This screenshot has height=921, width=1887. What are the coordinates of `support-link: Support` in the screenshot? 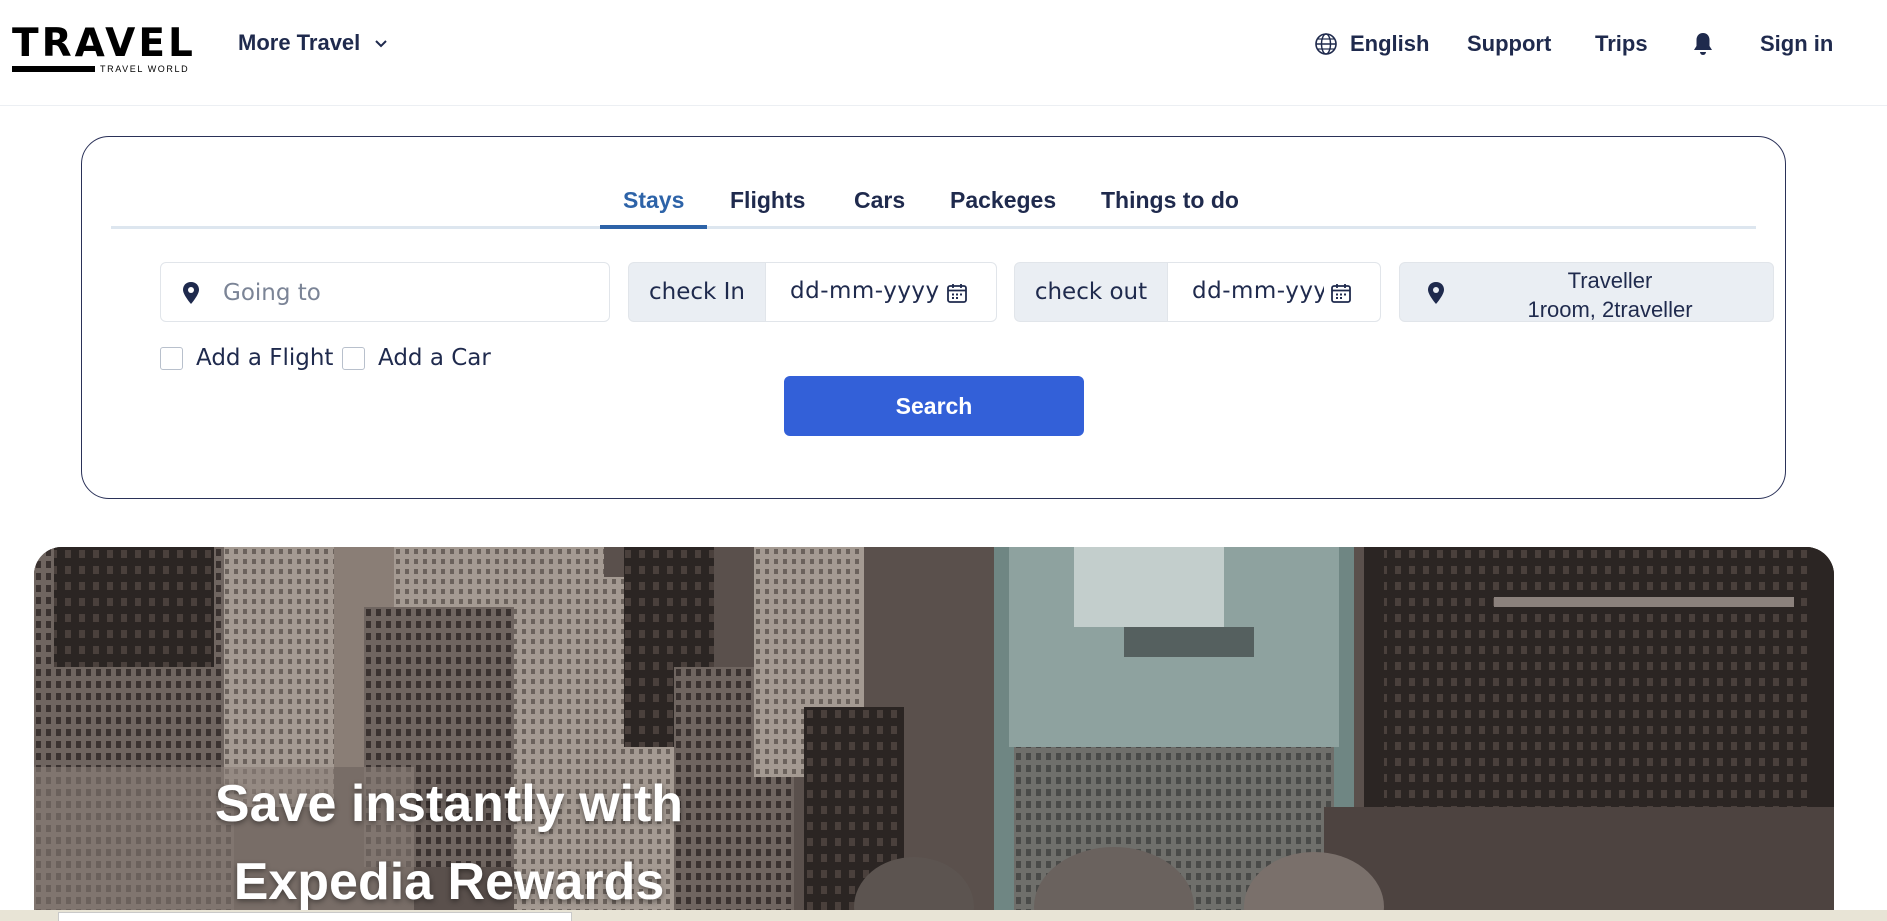 It's located at (1509, 44).